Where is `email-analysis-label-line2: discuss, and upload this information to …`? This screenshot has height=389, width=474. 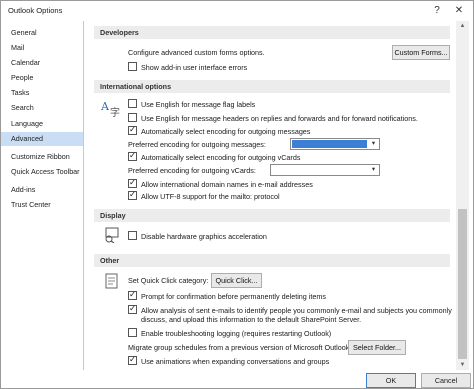
email-analysis-label-line2: discuss, and upload this information to … is located at coordinates (251, 319).